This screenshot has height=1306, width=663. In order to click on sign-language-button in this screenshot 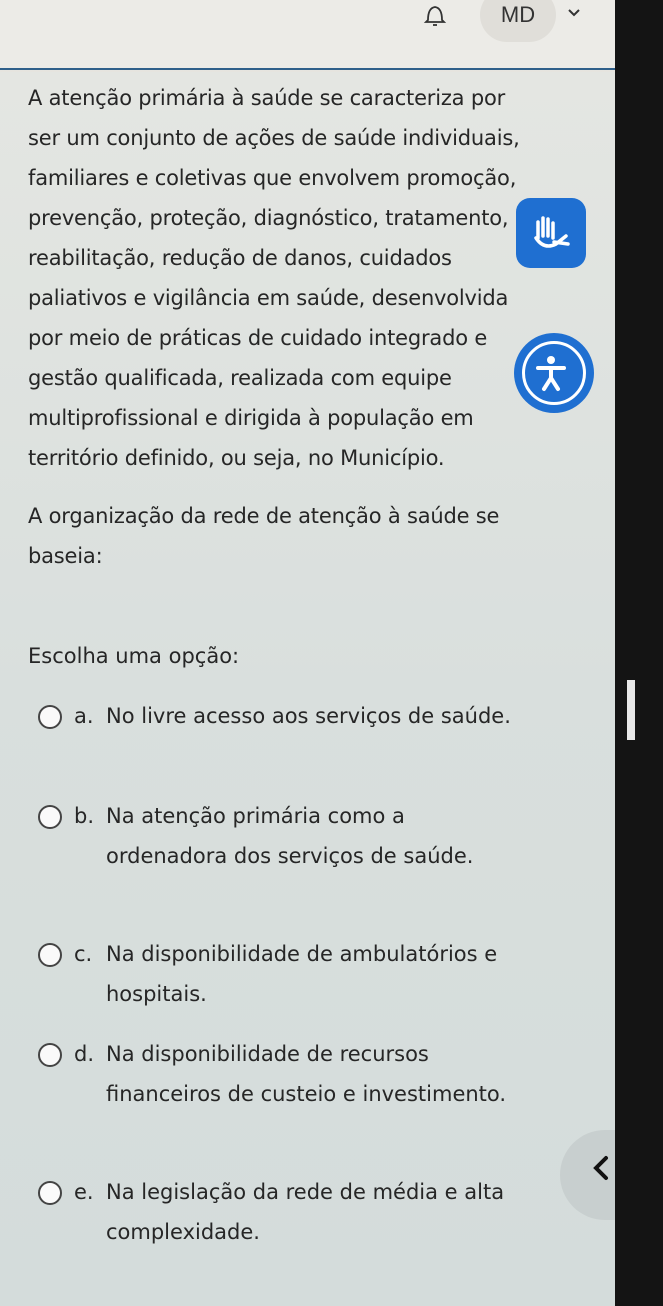, I will do `click(551, 233)`.